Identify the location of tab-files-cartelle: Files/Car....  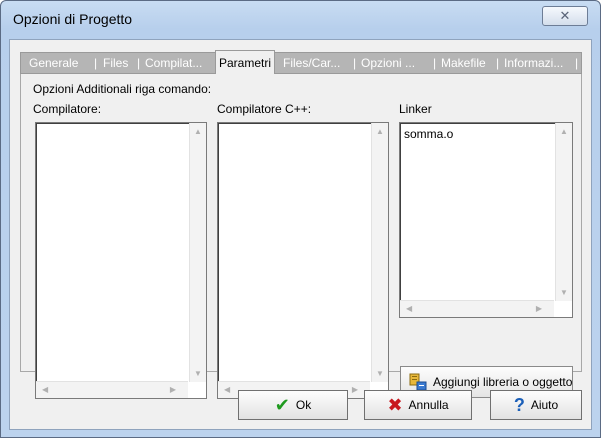
(311, 63).